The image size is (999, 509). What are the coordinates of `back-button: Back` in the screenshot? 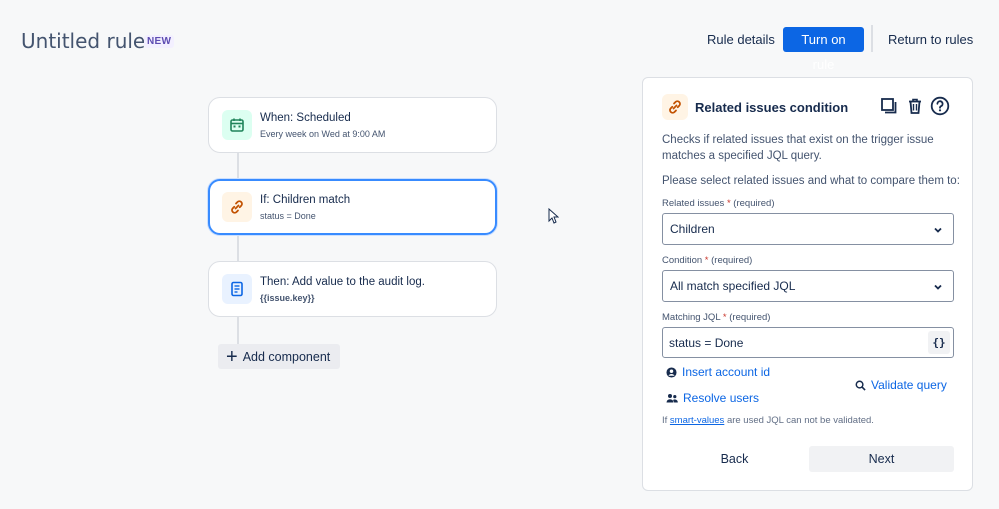 It's located at (734, 459).